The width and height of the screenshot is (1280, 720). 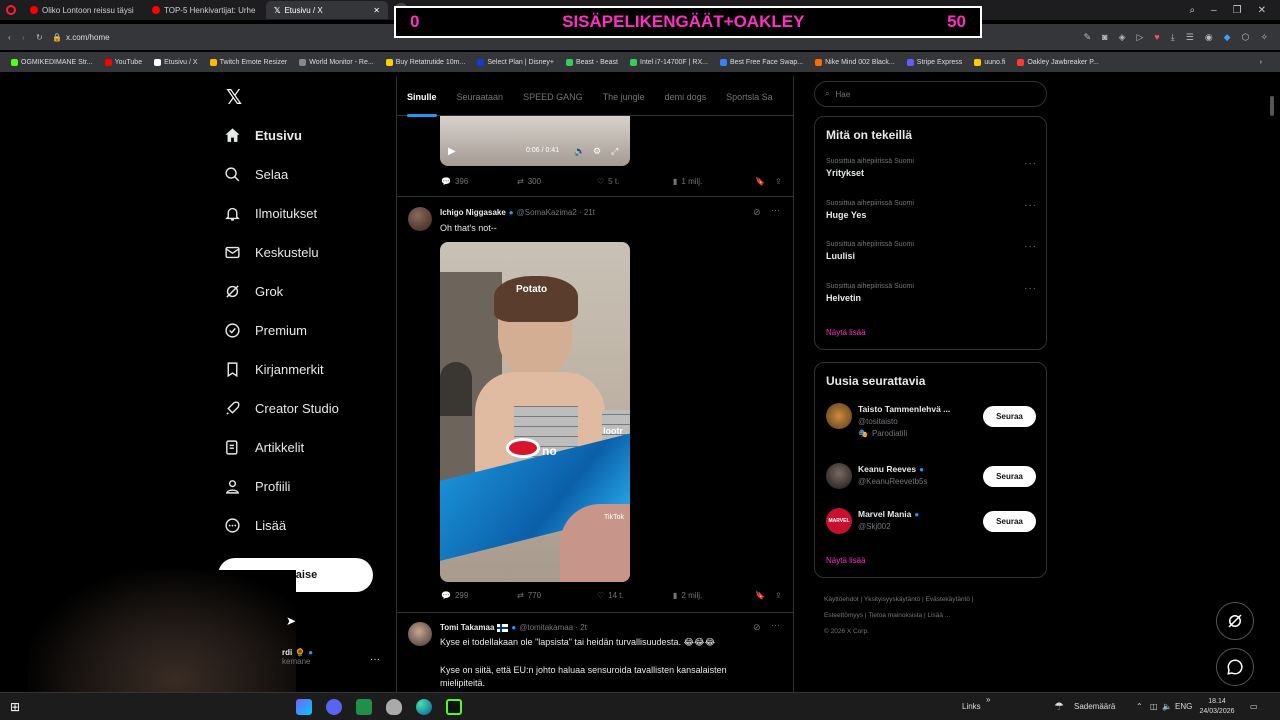 What do you see at coordinates (920, 475) in the screenshot?
I see `follow-user: Keanu Reeves ● @KeanuReevetb5s` at bounding box center [920, 475].